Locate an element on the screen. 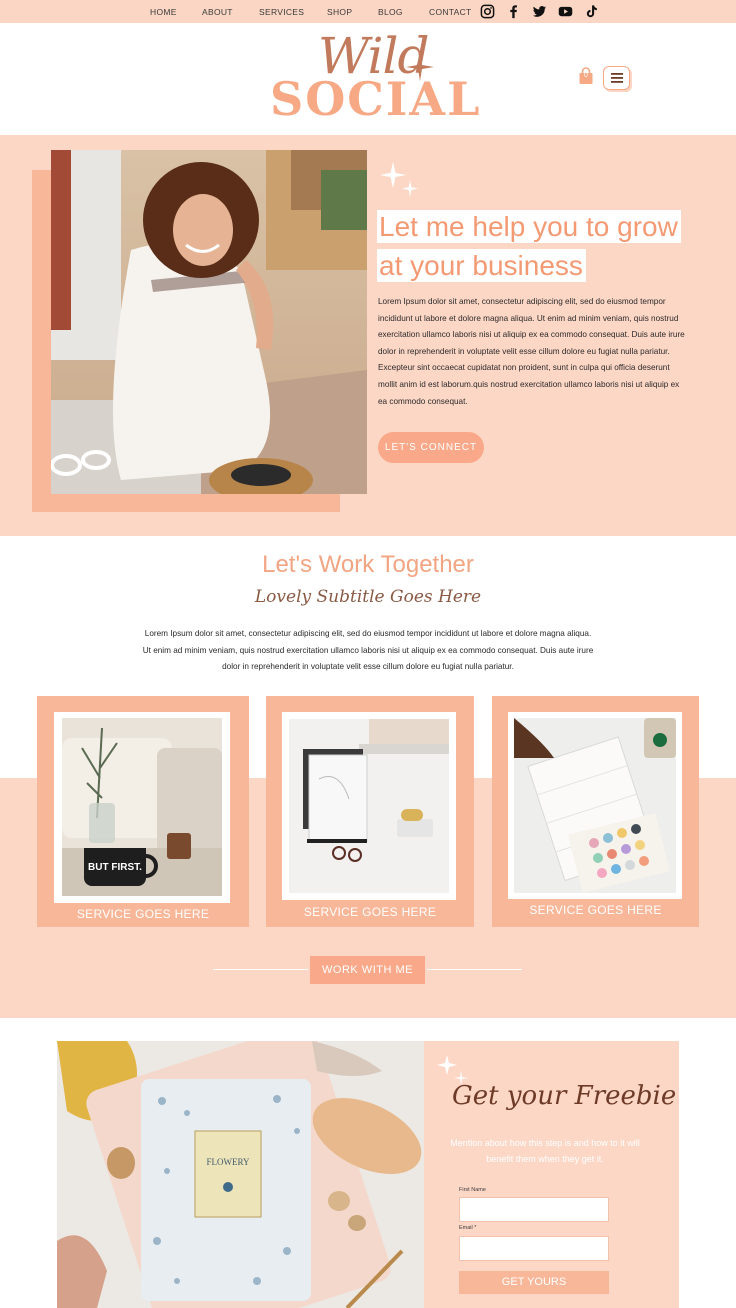 The width and height of the screenshot is (736, 1308). hero-photo is located at coordinates (209, 322).